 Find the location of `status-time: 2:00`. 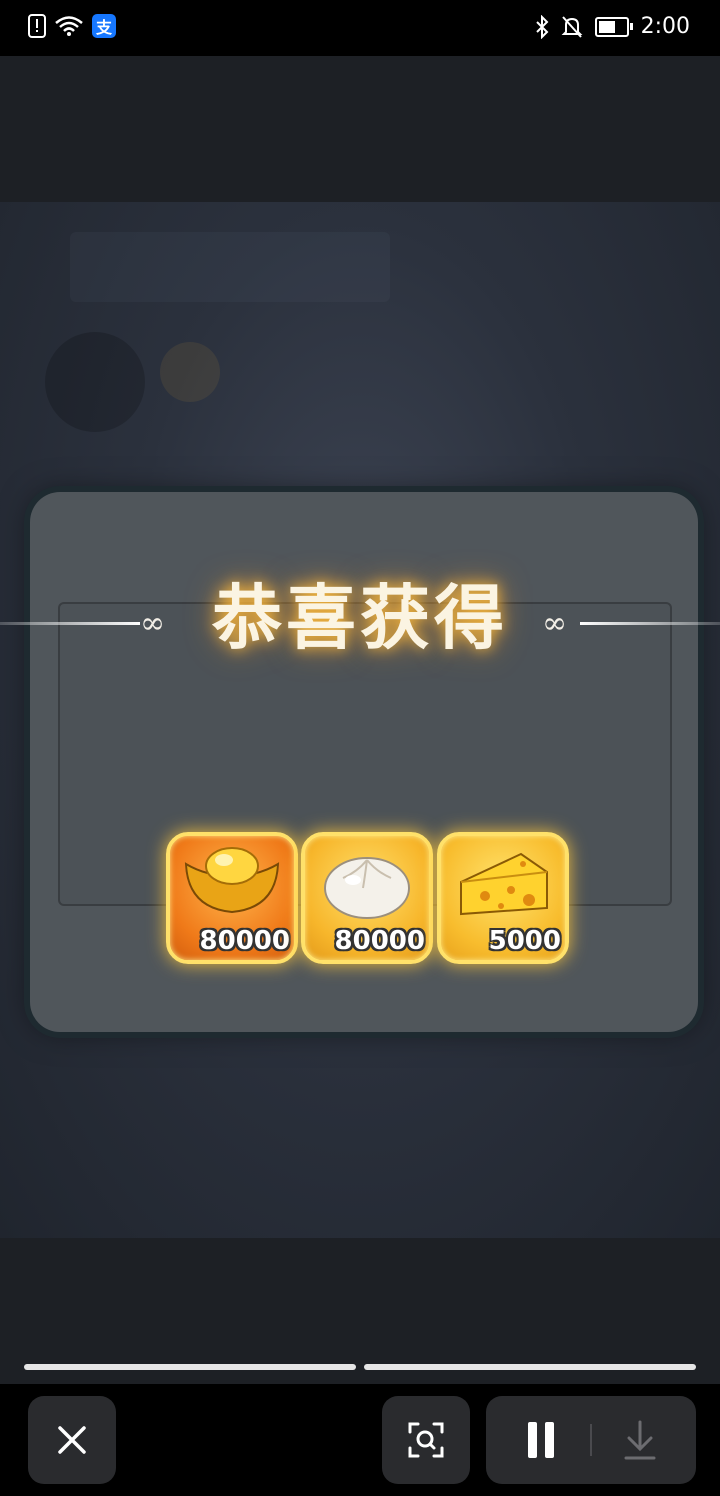

status-time: 2:00 is located at coordinates (665, 26).